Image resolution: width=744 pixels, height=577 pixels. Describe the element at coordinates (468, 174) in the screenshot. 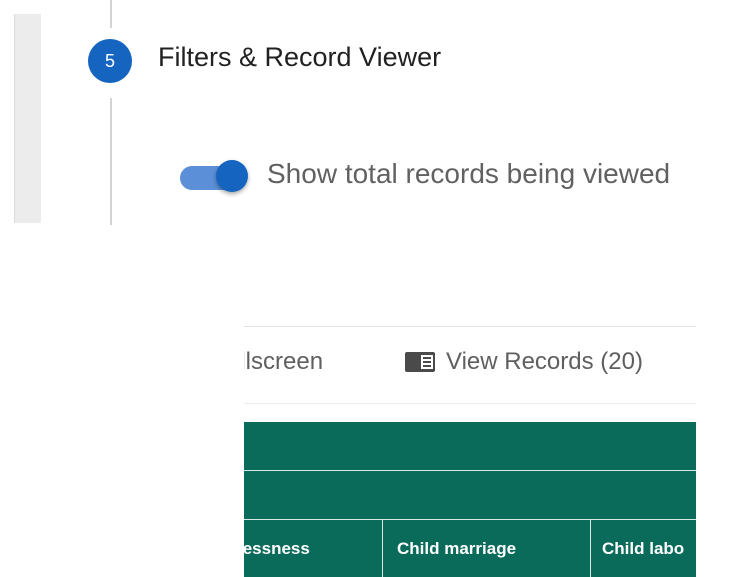

I see `toggle-label: Show total records being viewed` at that location.